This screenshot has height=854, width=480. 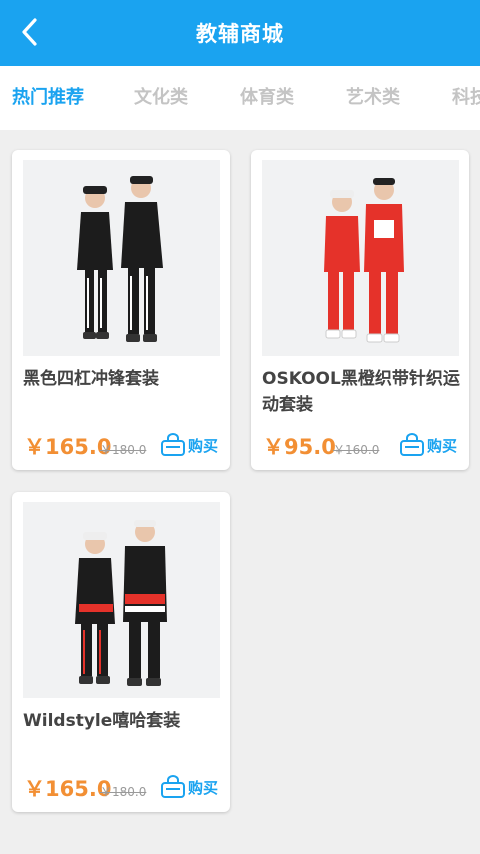 What do you see at coordinates (48, 98) in the screenshot?
I see `tab-hot-recommend: 热门推荐` at bounding box center [48, 98].